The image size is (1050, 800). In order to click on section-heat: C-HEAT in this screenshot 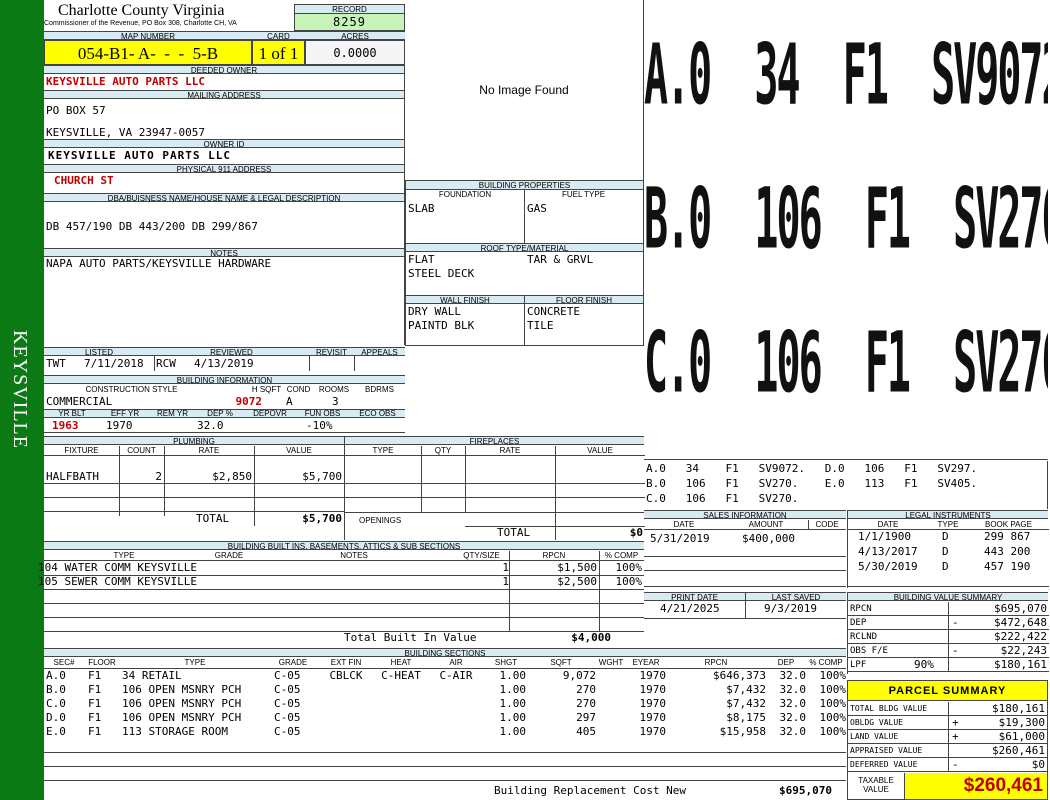, I will do `click(401, 675)`.